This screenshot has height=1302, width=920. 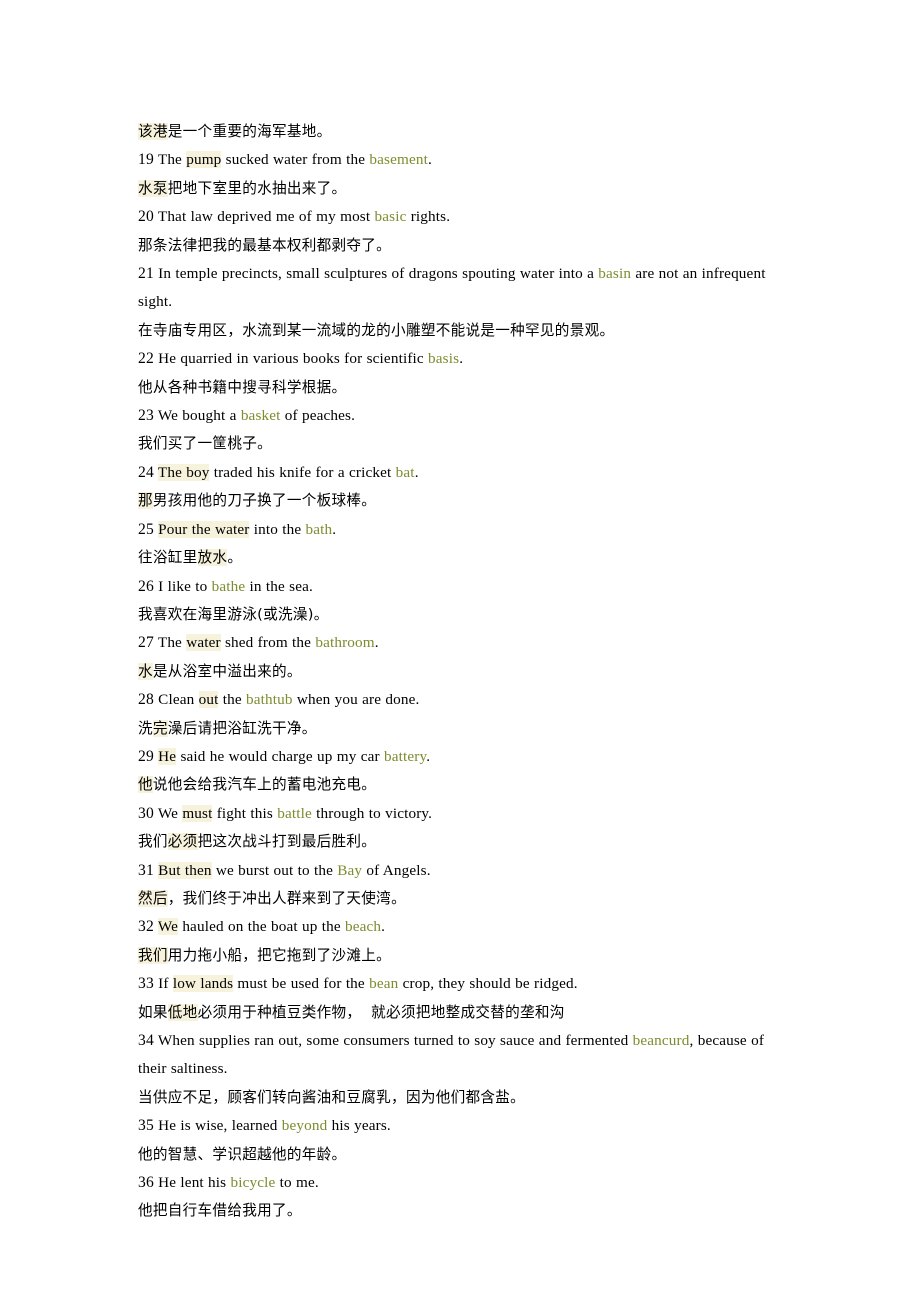 What do you see at coordinates (349, 870) in the screenshot?
I see `vocabulary-keyword: Bay` at bounding box center [349, 870].